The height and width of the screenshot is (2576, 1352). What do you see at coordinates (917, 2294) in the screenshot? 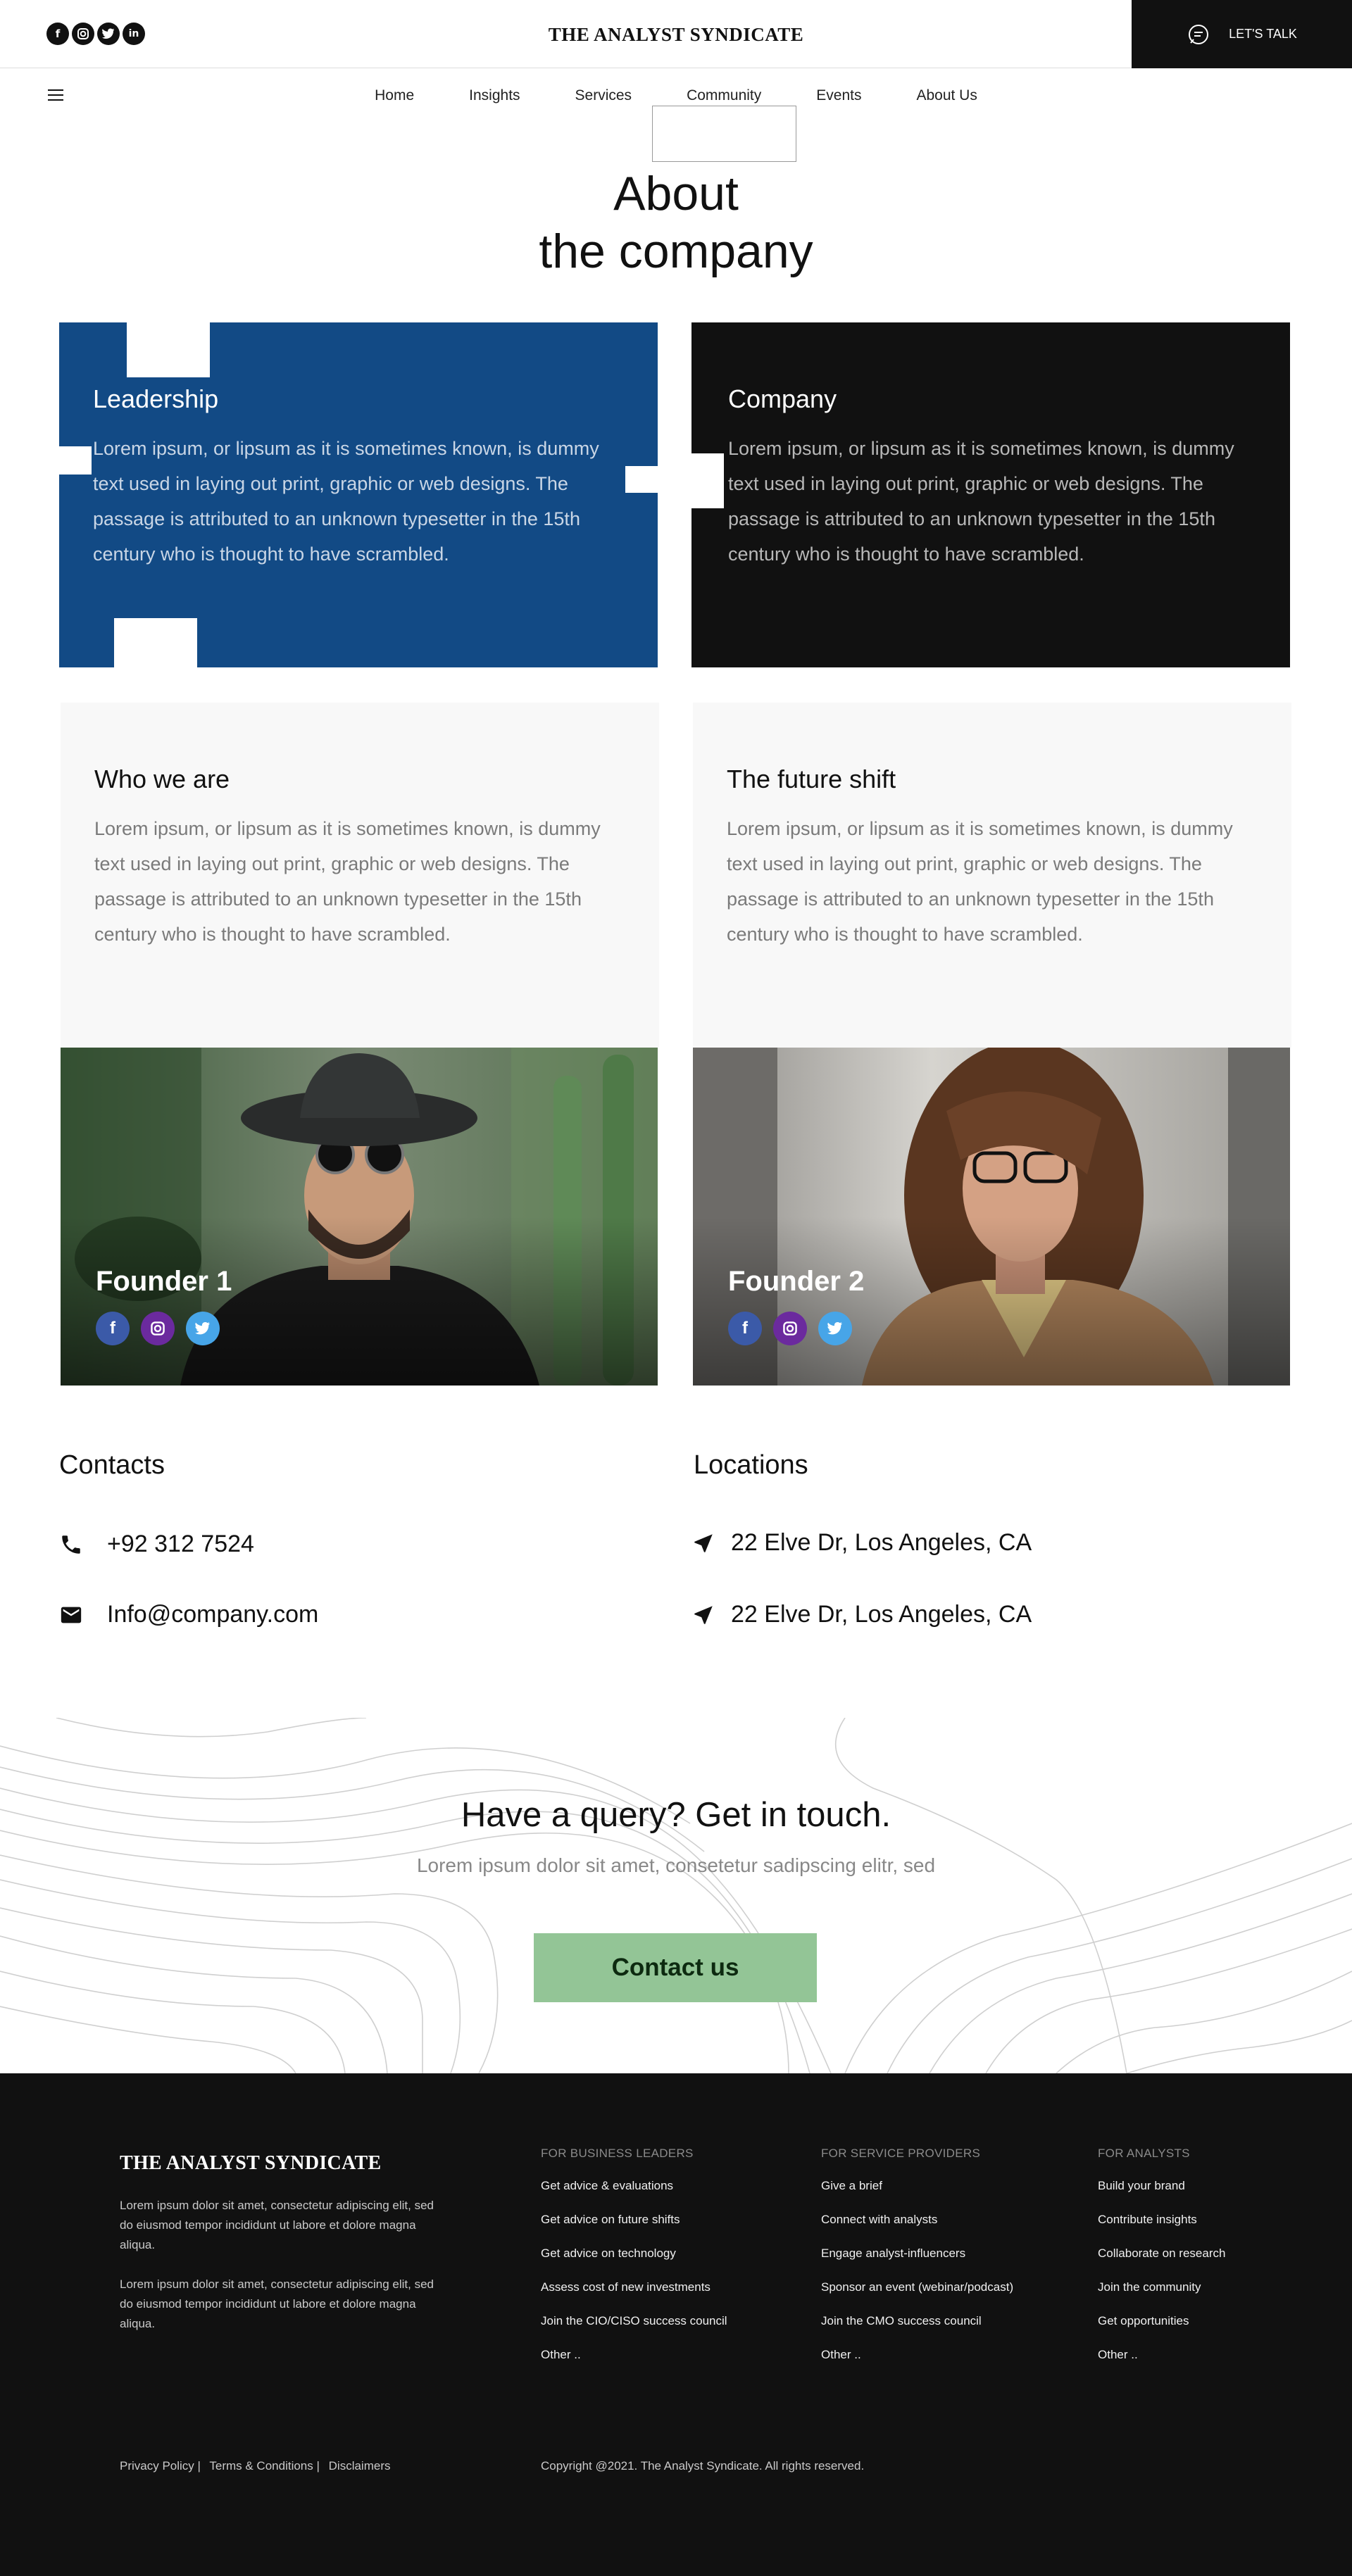
I see `footer-link: Sponsor an event (webinar/podcast)` at bounding box center [917, 2294].